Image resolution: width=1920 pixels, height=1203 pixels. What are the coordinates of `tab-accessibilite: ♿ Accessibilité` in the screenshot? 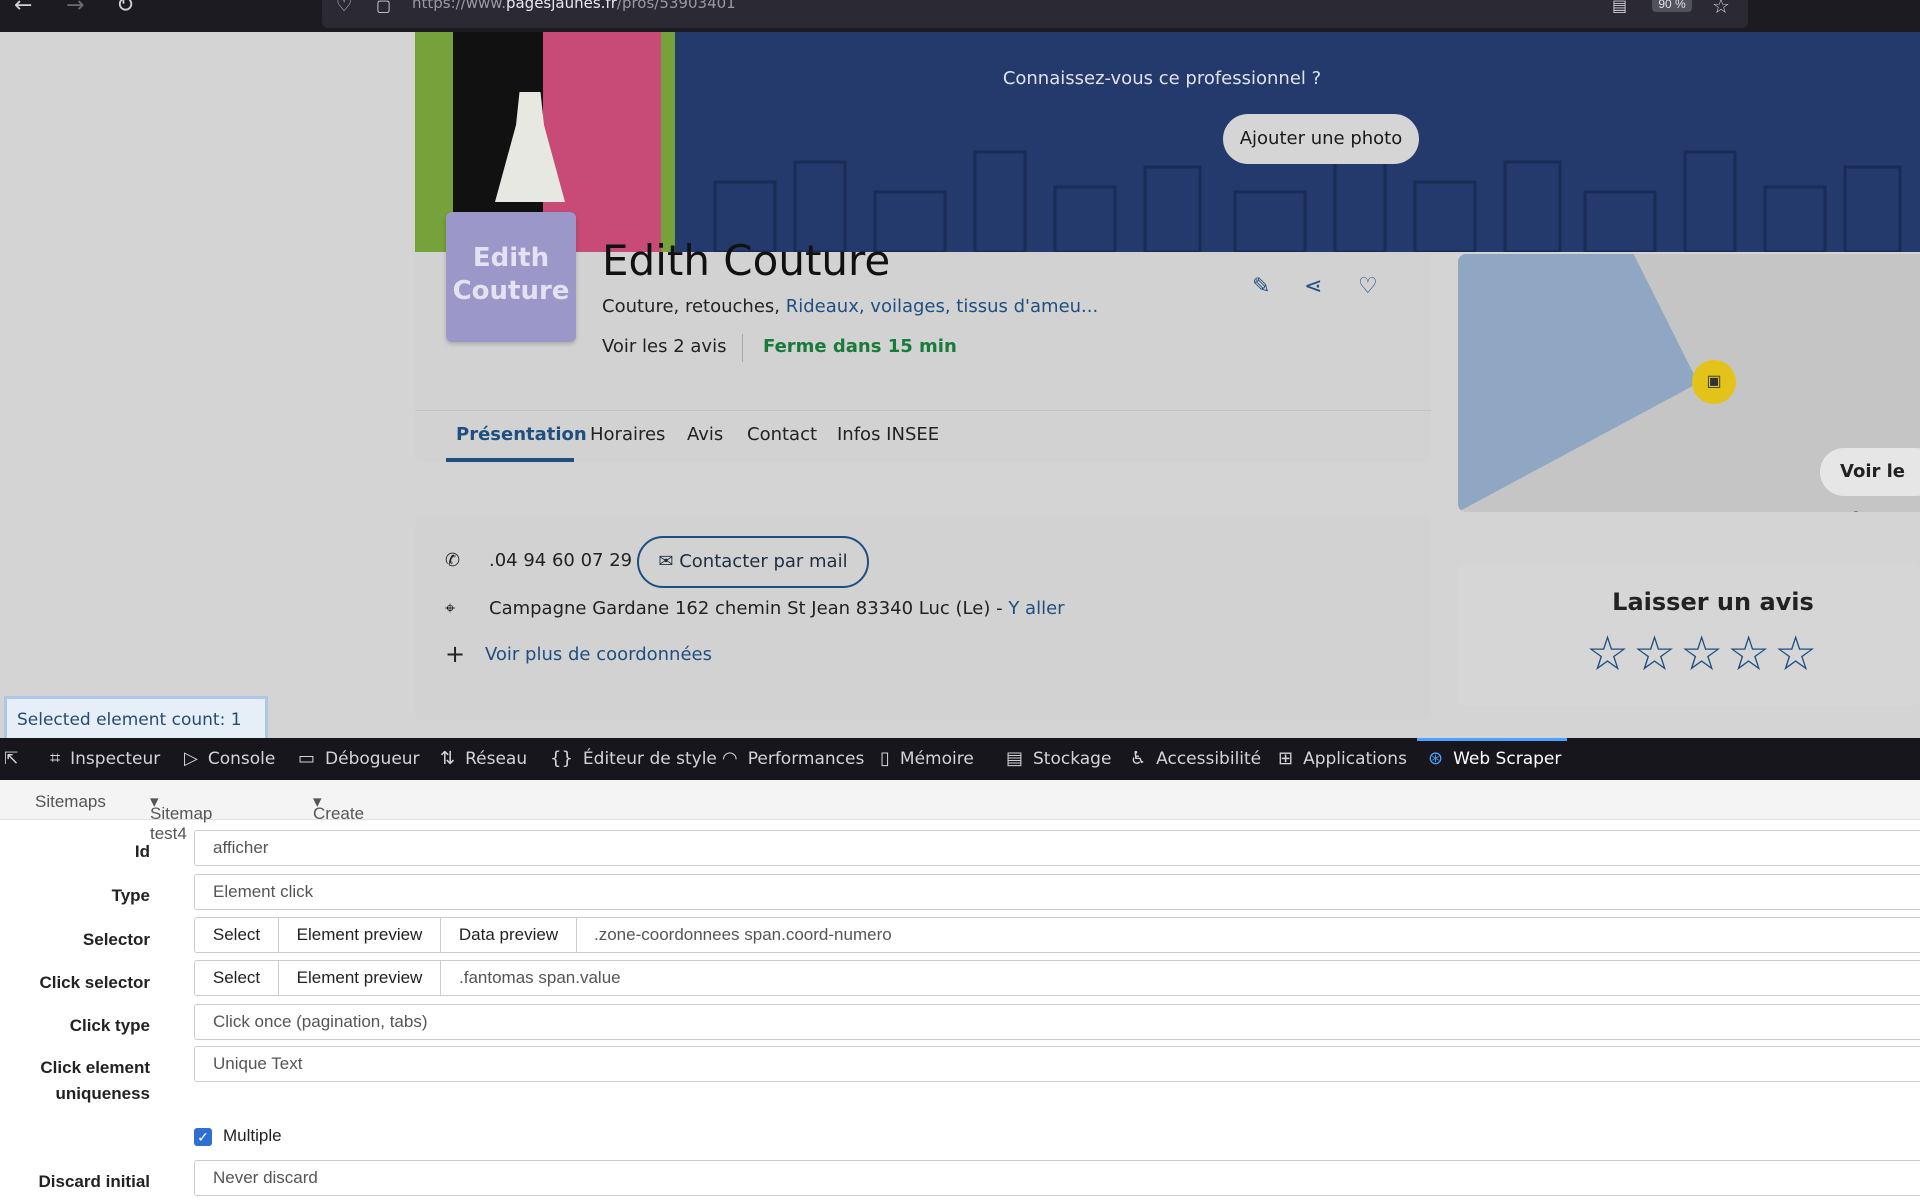 It's located at (1195, 759).